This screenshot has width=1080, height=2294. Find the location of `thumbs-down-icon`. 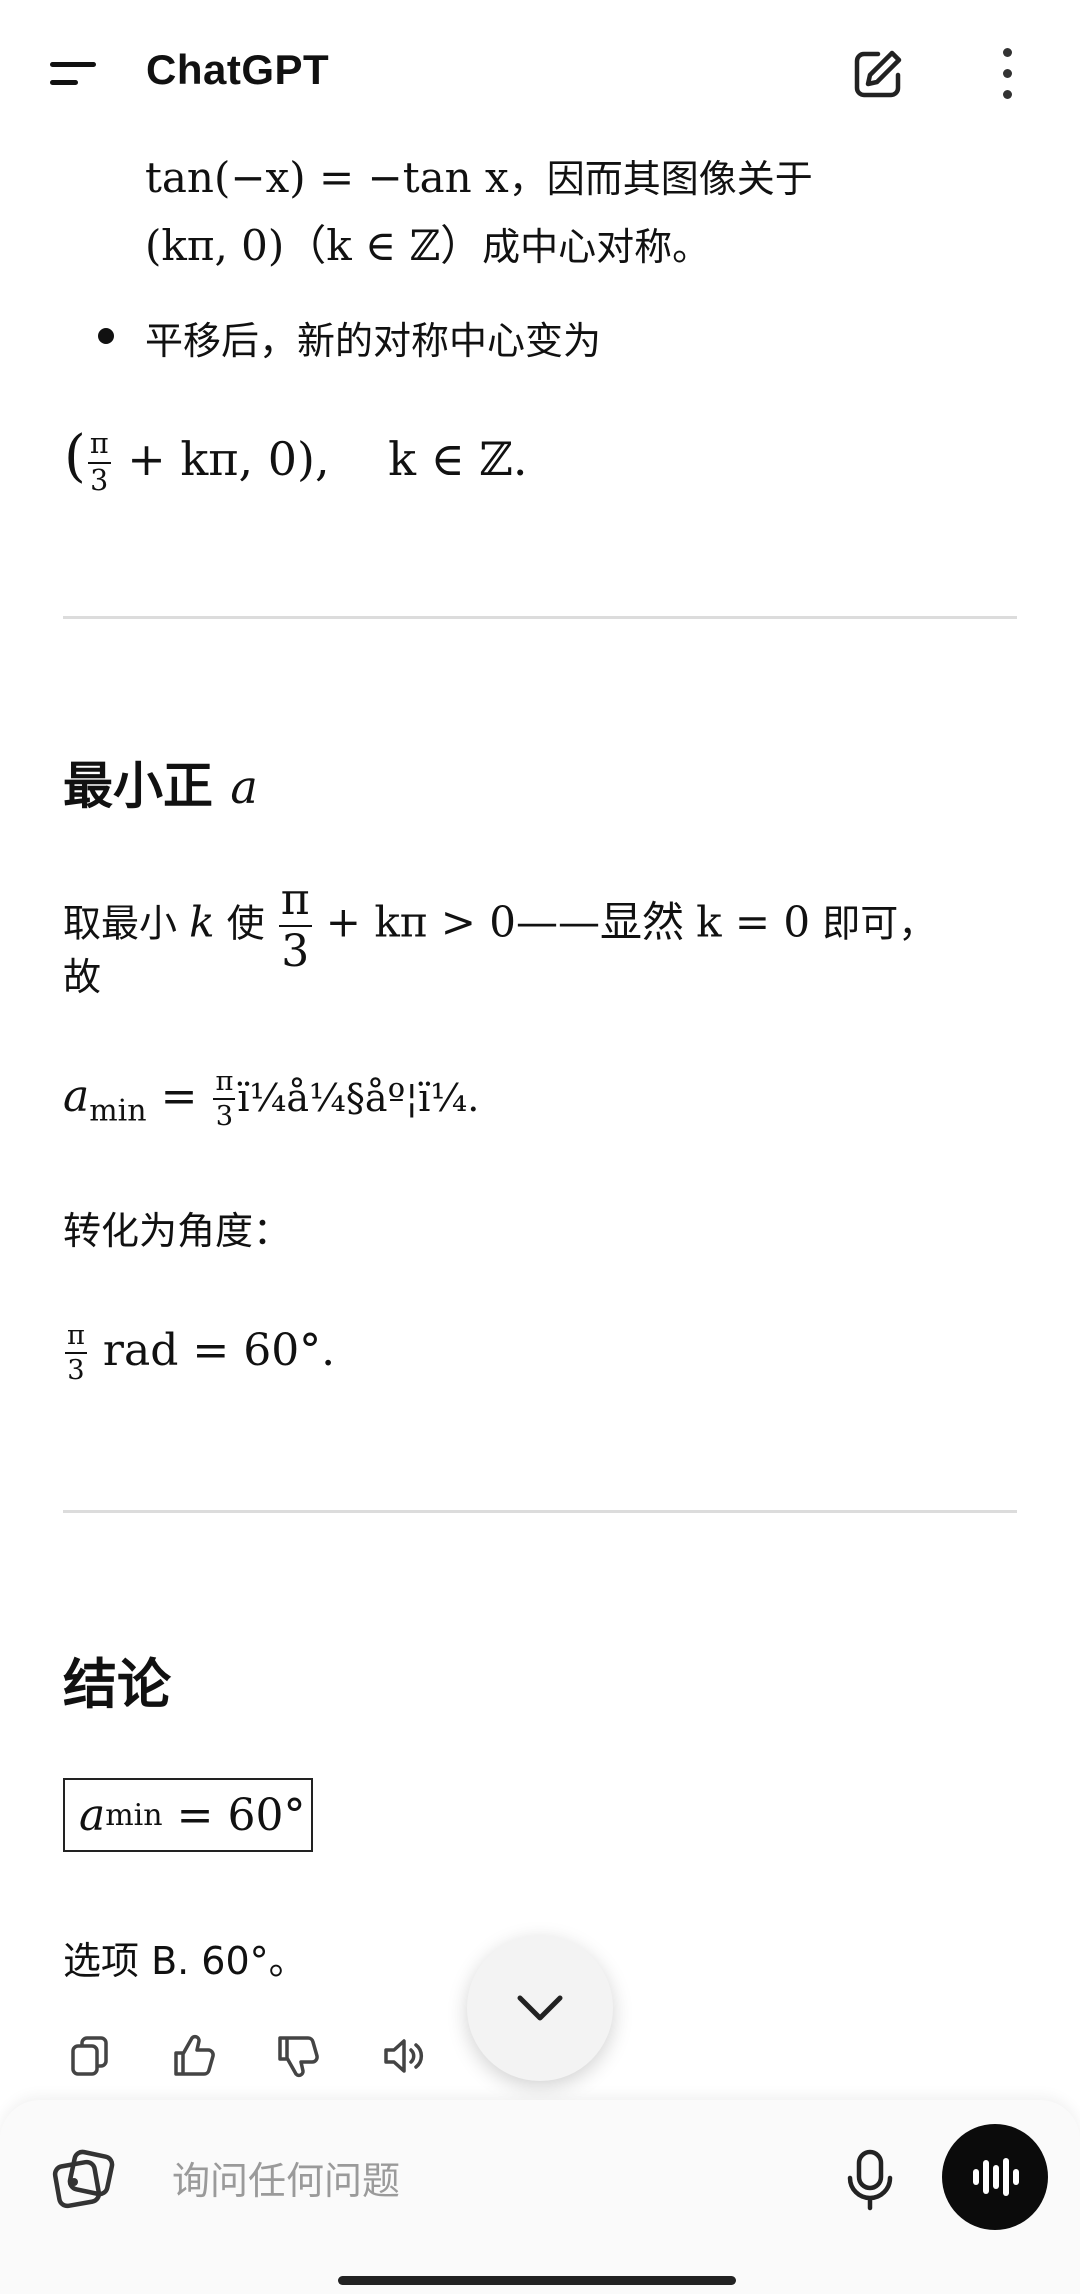

thumbs-down-icon is located at coordinates (298, 2056).